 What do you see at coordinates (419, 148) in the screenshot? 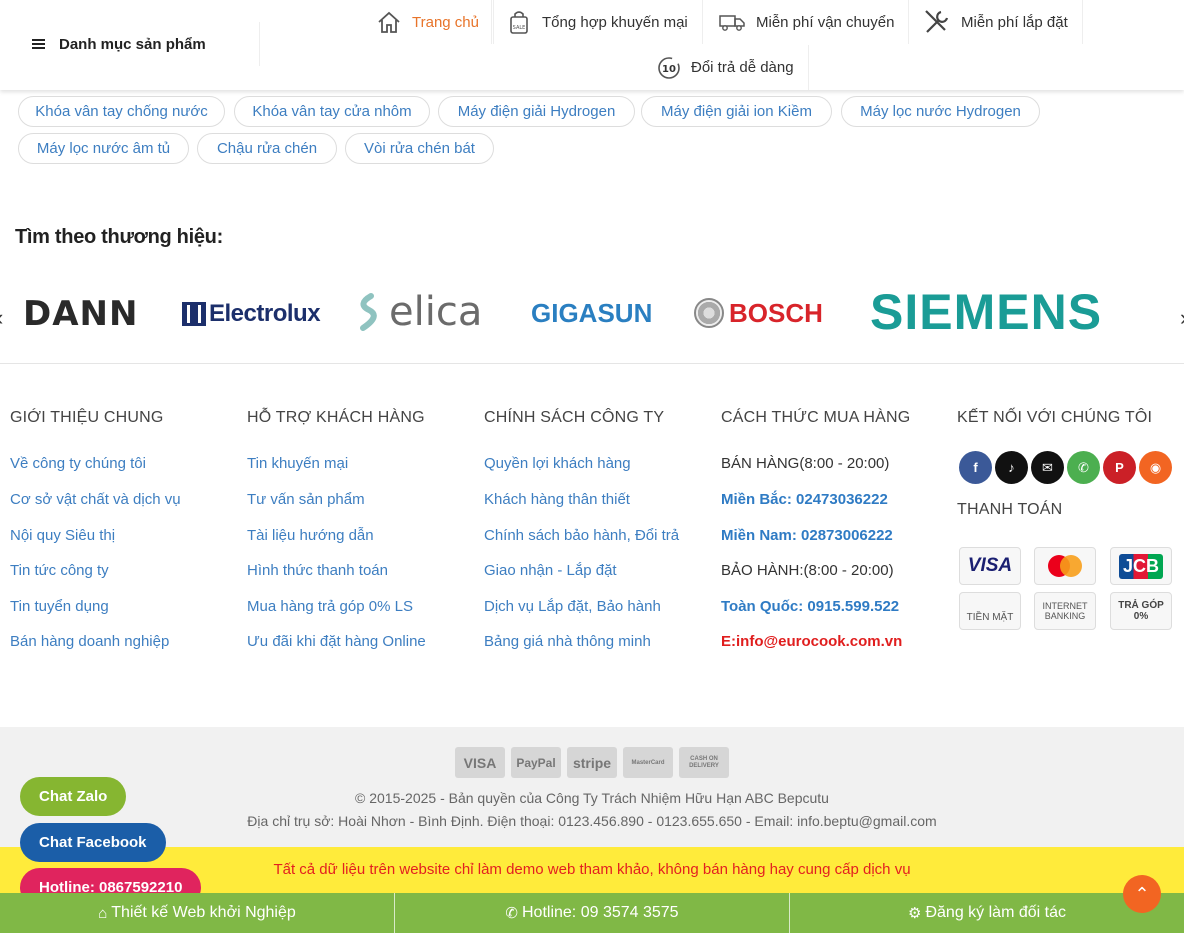
I see `tag-kitchen-faucet: Vòi rửa chén bát` at bounding box center [419, 148].